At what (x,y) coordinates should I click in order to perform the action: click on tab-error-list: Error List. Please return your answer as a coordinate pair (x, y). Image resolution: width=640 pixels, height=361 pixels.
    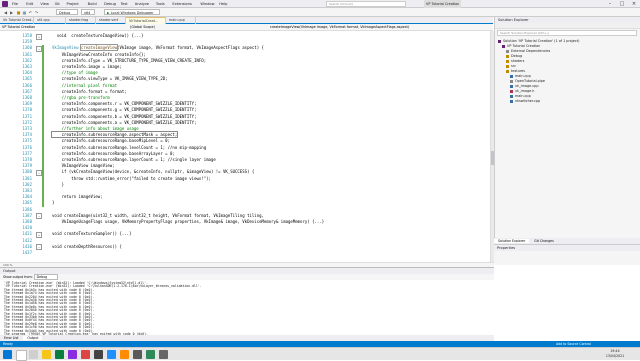
    Looking at the image, I should click on (11, 338).